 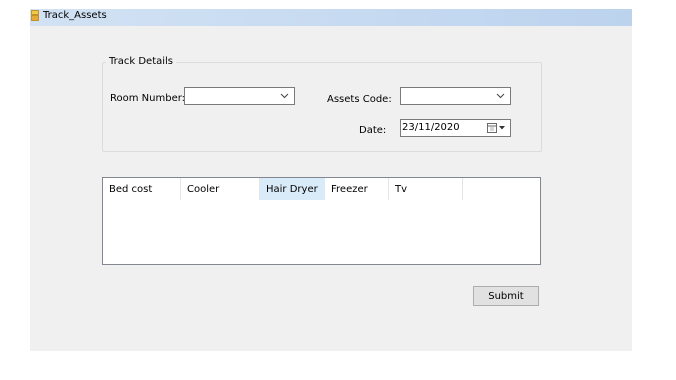 What do you see at coordinates (331, 17) in the screenshot?
I see `title-bar: Track_Assets` at bounding box center [331, 17].